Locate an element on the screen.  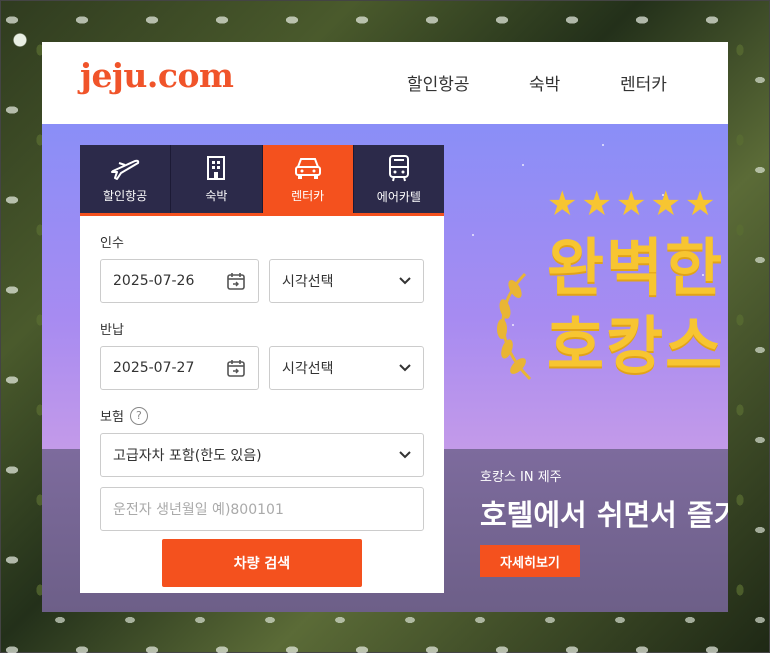
tab-rentcar-label: 렌터카 is located at coordinates (308, 195).